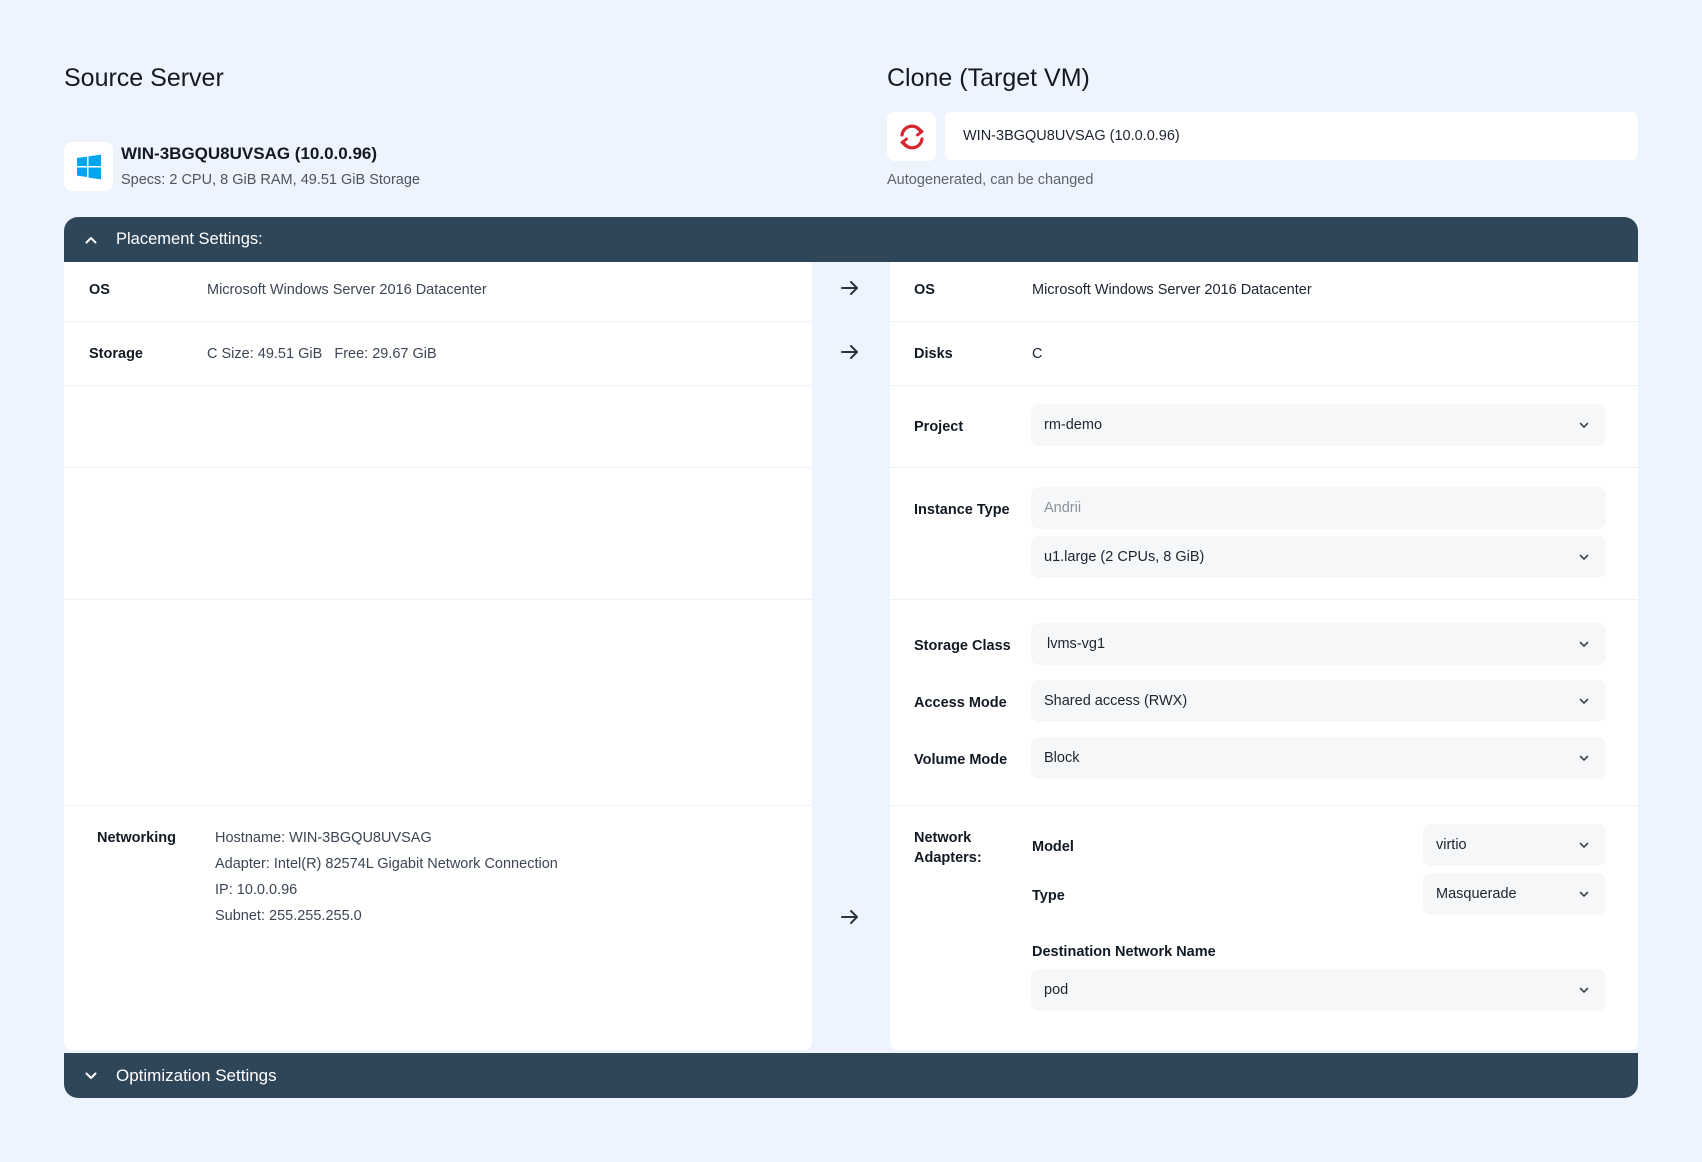 The width and height of the screenshot is (1702, 1162). Describe the element at coordinates (1318, 508) in the screenshot. I see `instance-type-filter-input: Andrii` at that location.